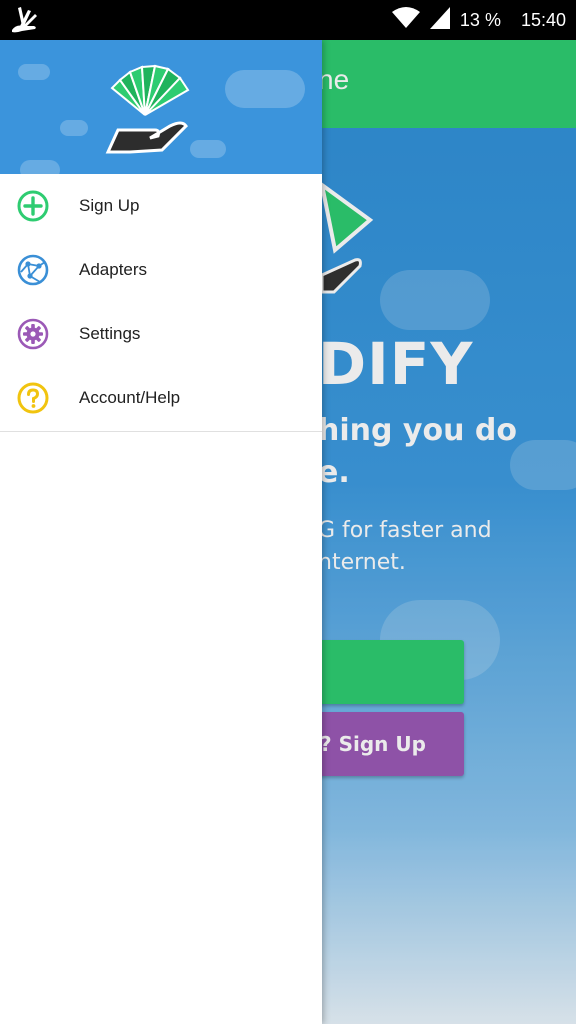 Image resolution: width=576 pixels, height=1024 pixels. Describe the element at coordinates (33, 398) in the screenshot. I see `help-circle-icon` at that location.